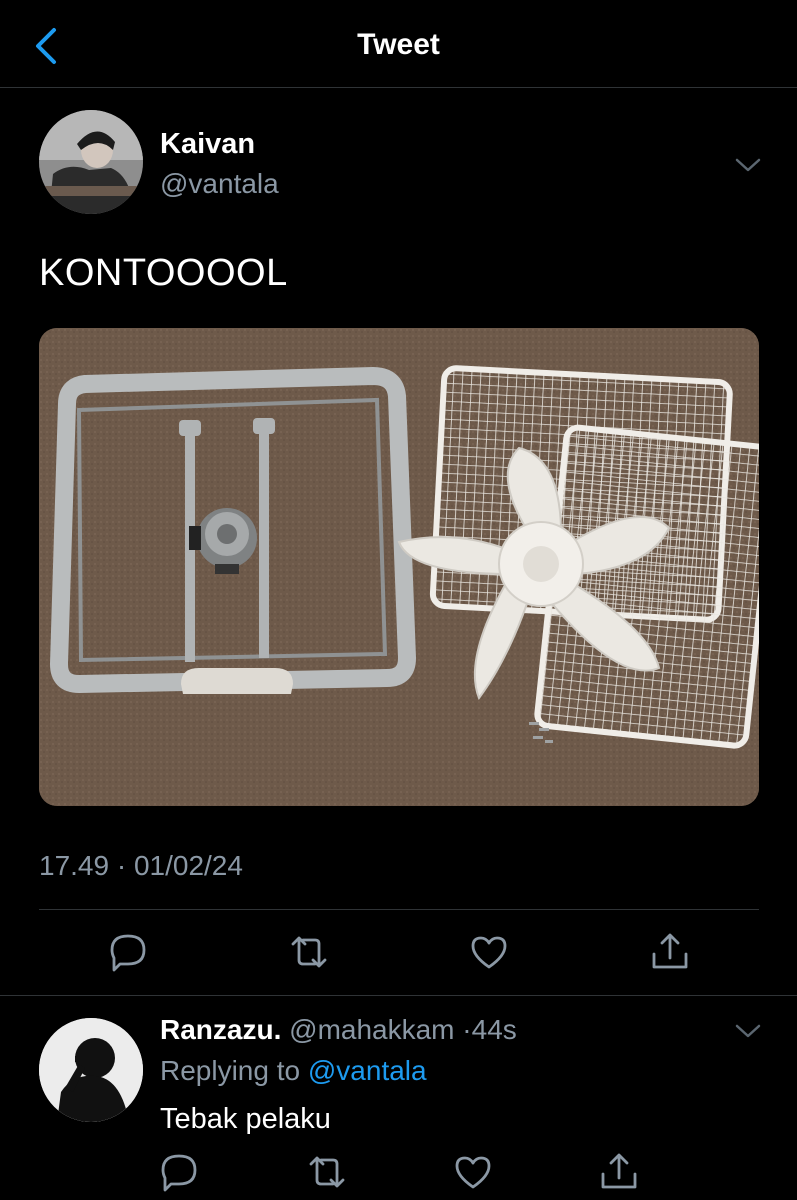 The width and height of the screenshot is (797, 1200). I want to click on retweet-button, so click(309, 952).